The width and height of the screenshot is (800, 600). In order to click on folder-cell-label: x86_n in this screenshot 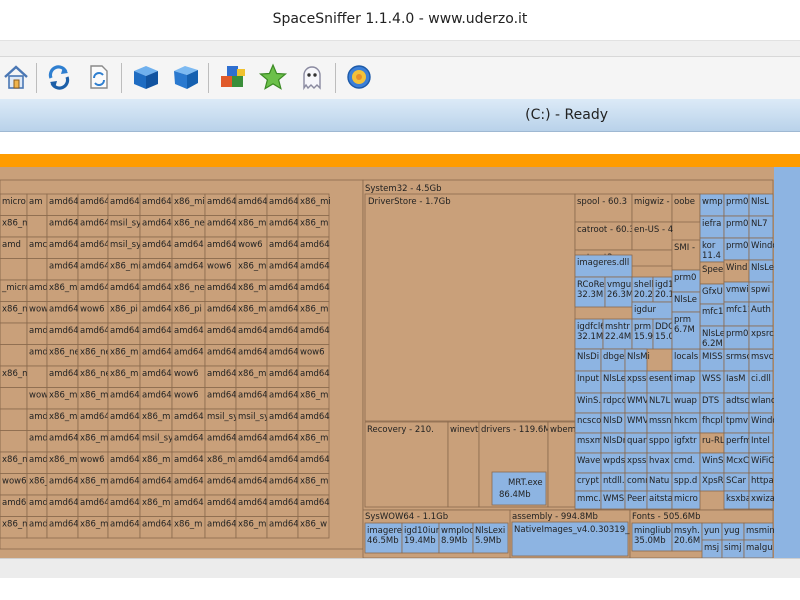, I will do `click(14, 310)`.